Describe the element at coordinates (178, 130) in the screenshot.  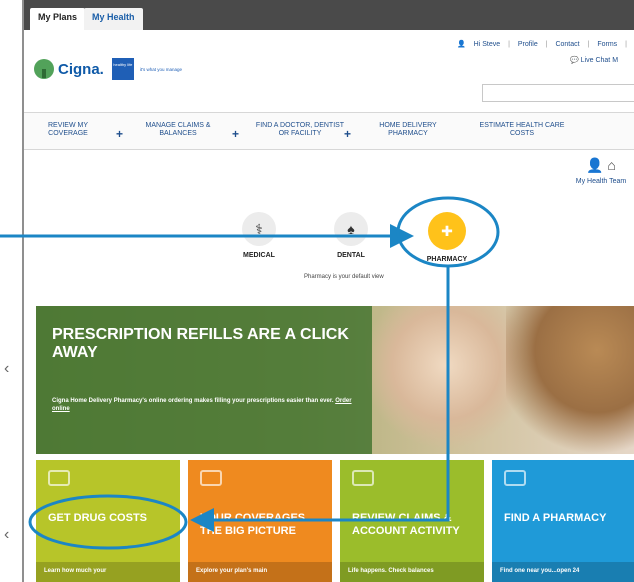
I see `nav-item-manage-claims: MANAGE CLAIMS & BALANCES` at that location.